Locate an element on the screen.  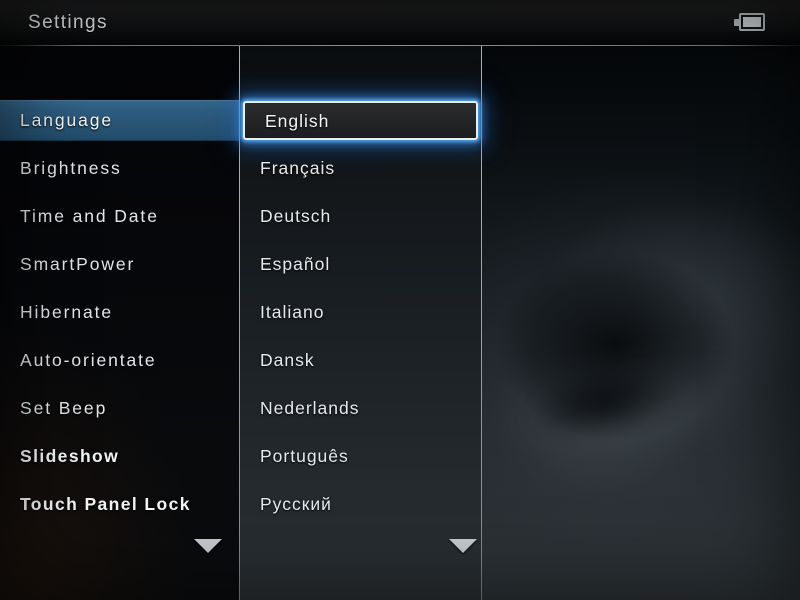
battery-icon is located at coordinates (752, 23).